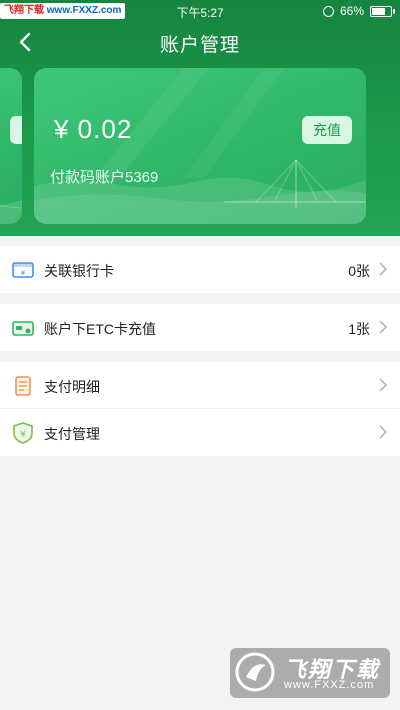 This screenshot has width=400, height=710. Describe the element at coordinates (200, 432) in the screenshot. I see `list-item-payment-management: ¥ 支付管理` at that location.